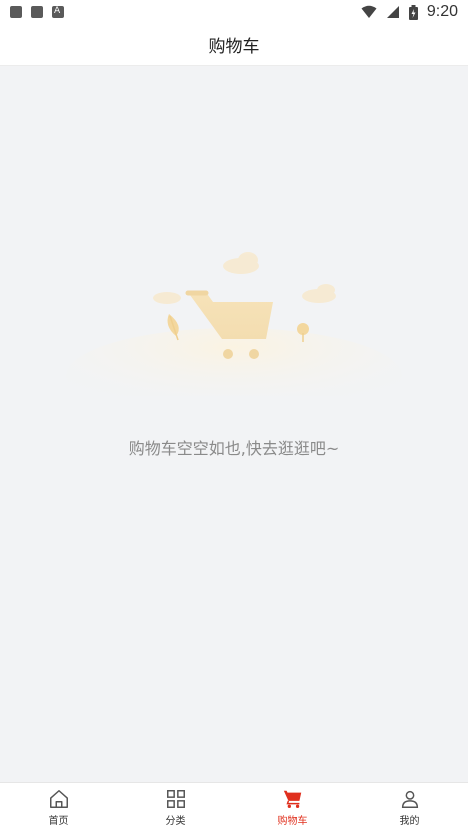 The image size is (468, 832). Describe the element at coordinates (234, 12) in the screenshot. I see `status-bar: 9:20` at that location.